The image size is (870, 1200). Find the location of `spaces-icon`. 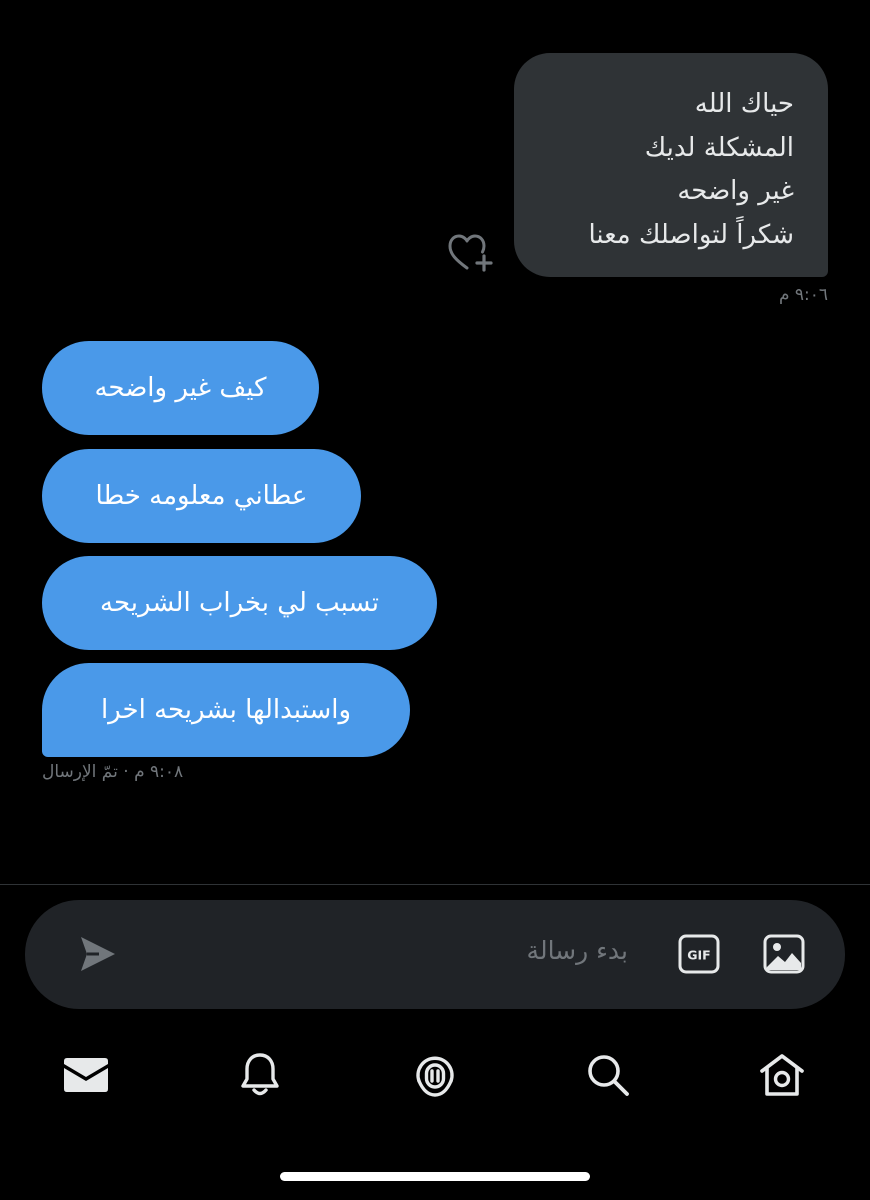

spaces-icon is located at coordinates (435, 1076).